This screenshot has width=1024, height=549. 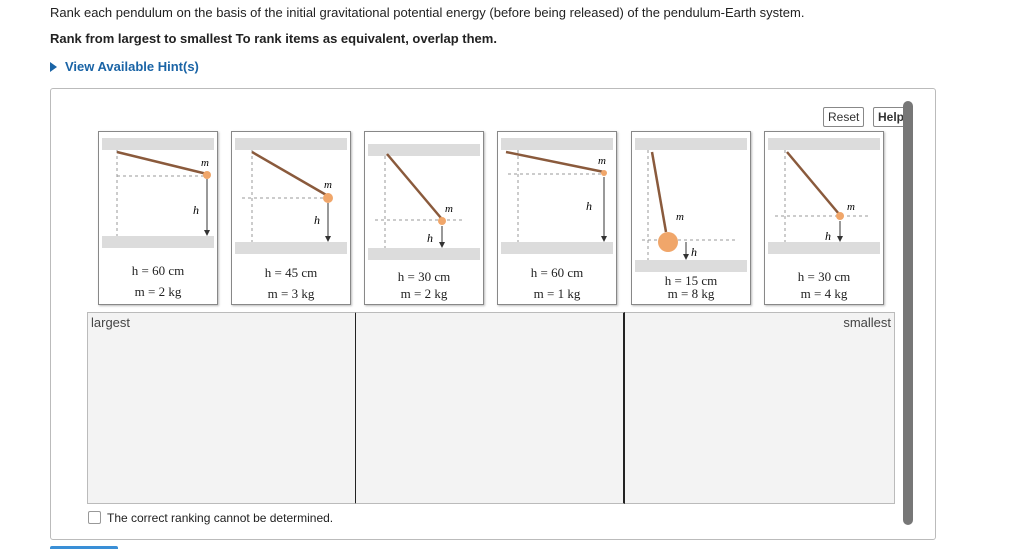 I want to click on pendulum-card-3: m h h = 30 cm m = 2 kg, so click(x=424, y=218).